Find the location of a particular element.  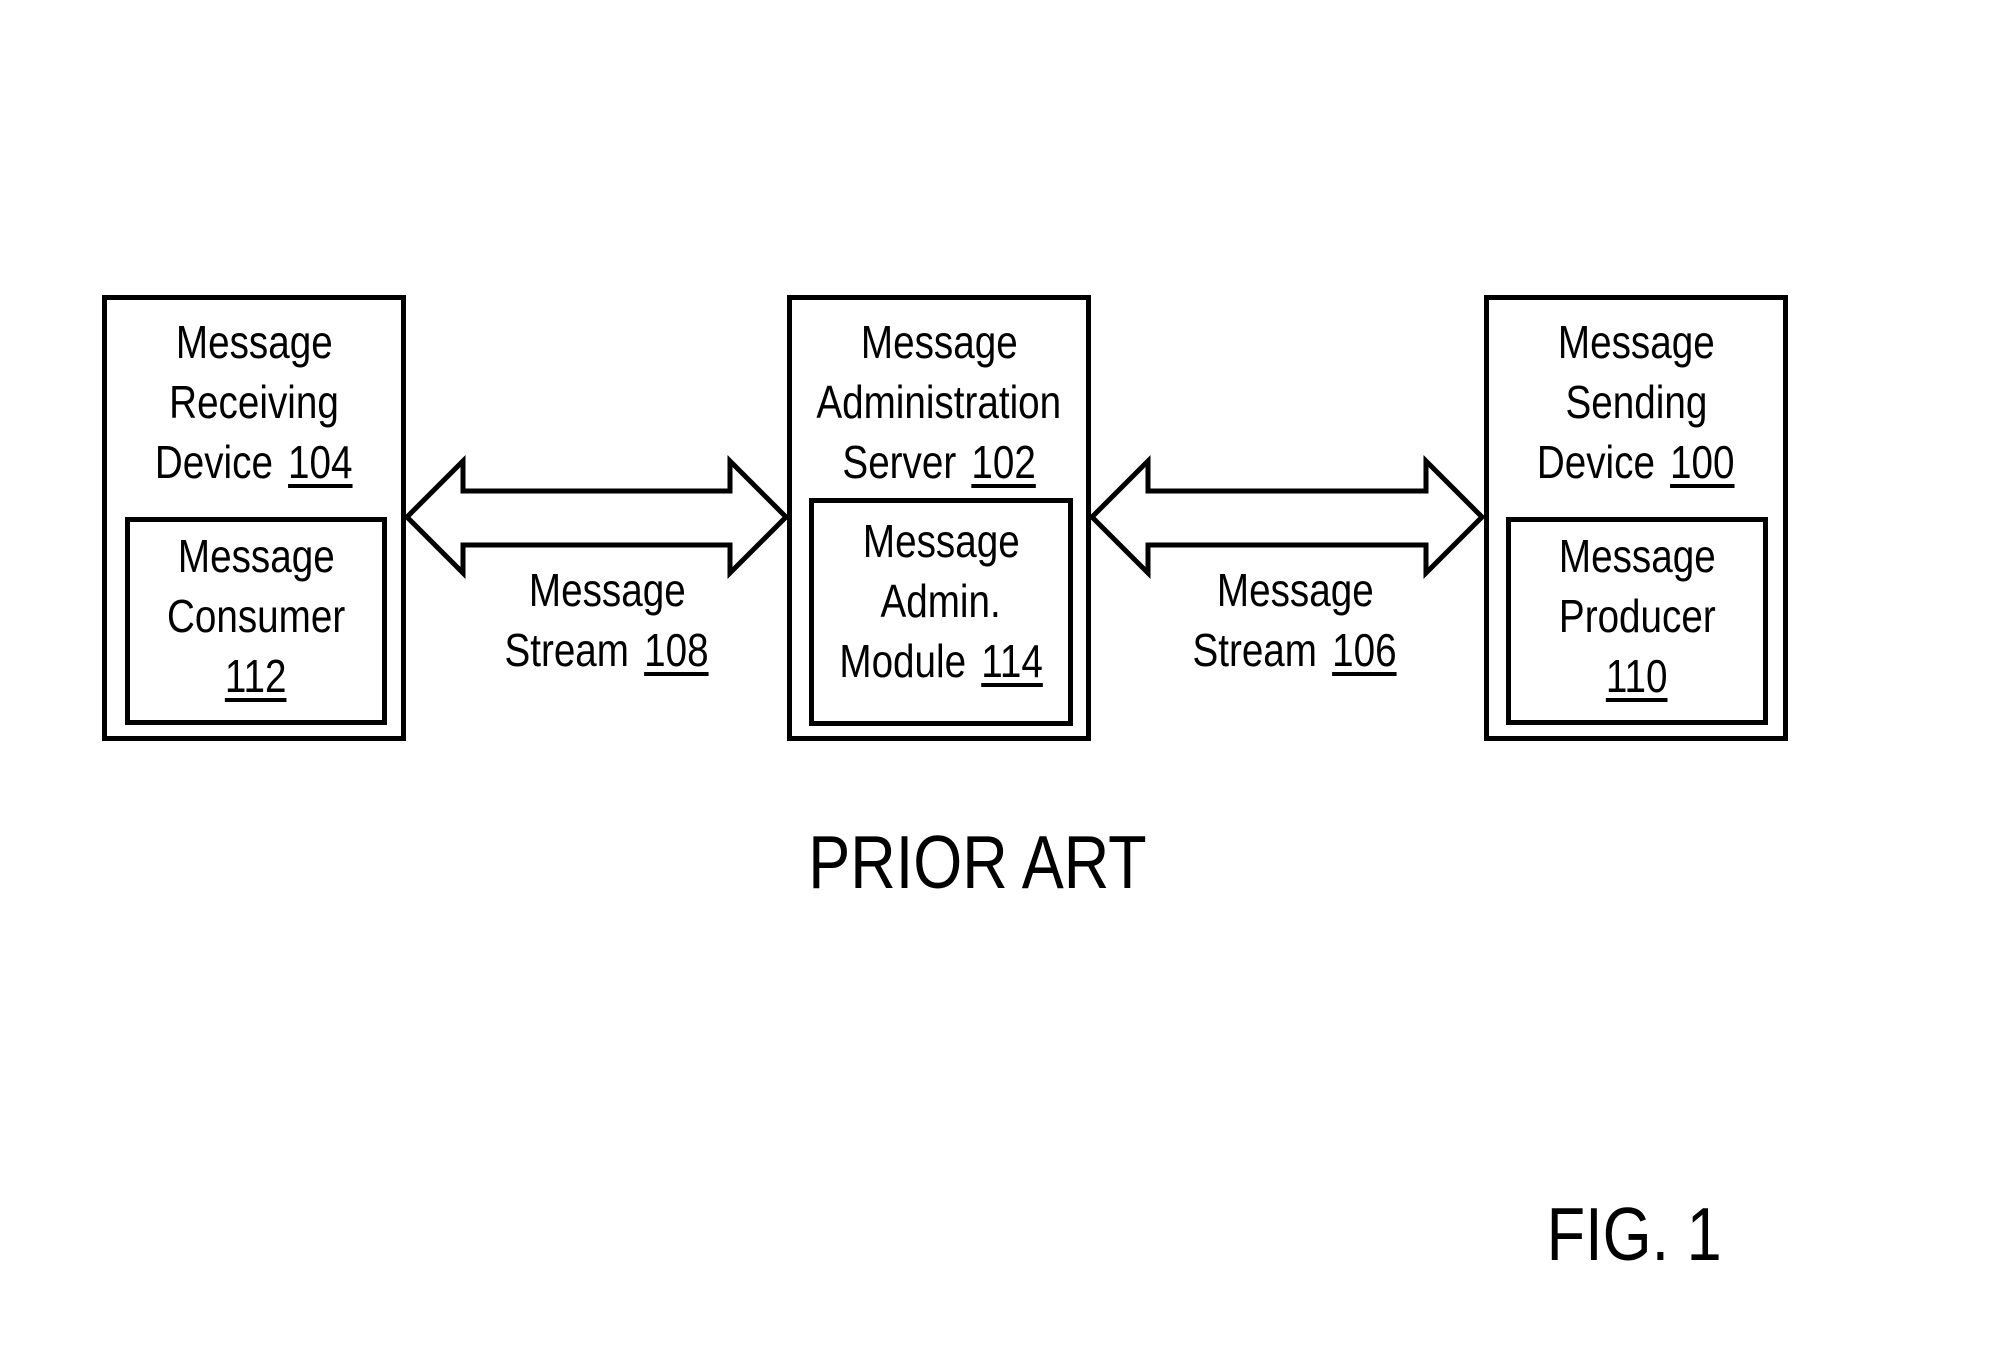

prior-art-label: PRIOR ART is located at coordinates (977, 862).